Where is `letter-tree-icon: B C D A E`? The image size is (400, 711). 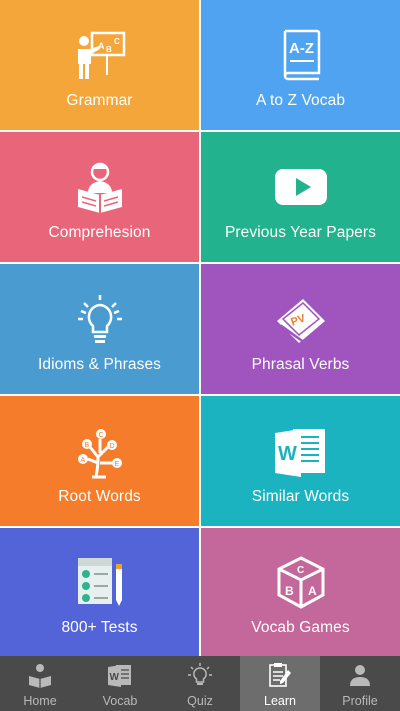 letter-tree-icon: B C D A E is located at coordinates (100, 451).